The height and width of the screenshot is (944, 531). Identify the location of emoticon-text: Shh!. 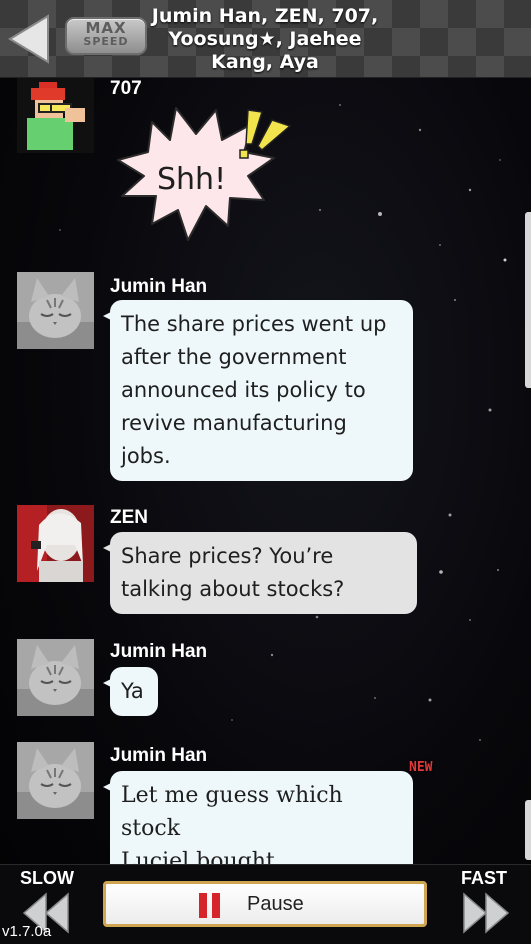
(192, 179).